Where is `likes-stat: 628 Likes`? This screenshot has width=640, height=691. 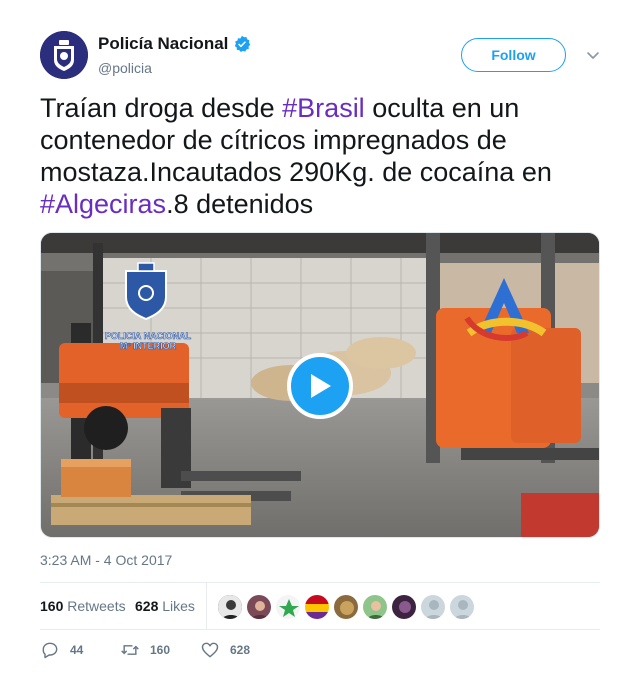
likes-stat: 628 Likes is located at coordinates (165, 606).